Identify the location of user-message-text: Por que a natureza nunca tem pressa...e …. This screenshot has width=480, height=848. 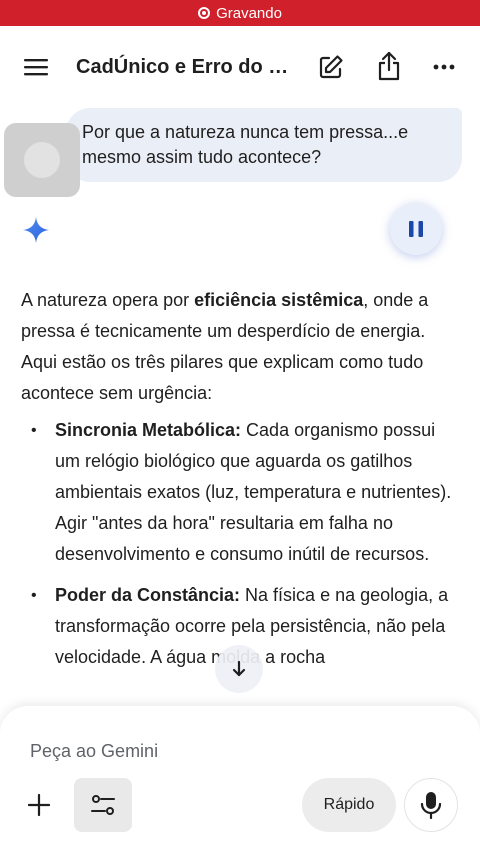
(245, 144).